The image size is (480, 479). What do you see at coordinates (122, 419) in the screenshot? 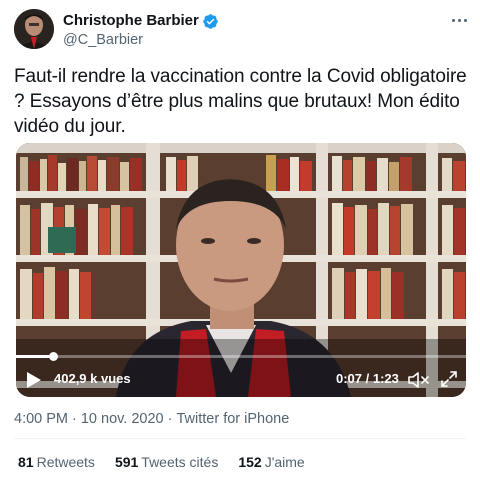
I see `tweet-date: 10 nov. 2020` at bounding box center [122, 419].